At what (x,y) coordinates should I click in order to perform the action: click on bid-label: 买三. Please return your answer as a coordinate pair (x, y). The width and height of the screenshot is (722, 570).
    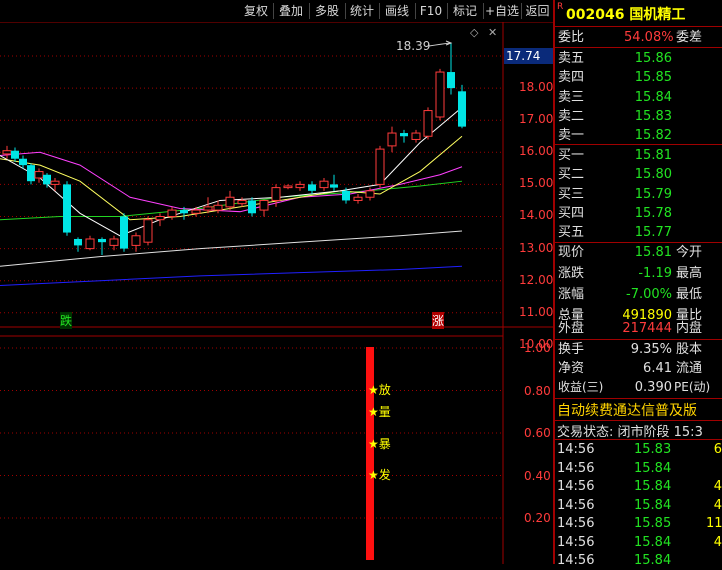
    Looking at the image, I should click on (571, 194).